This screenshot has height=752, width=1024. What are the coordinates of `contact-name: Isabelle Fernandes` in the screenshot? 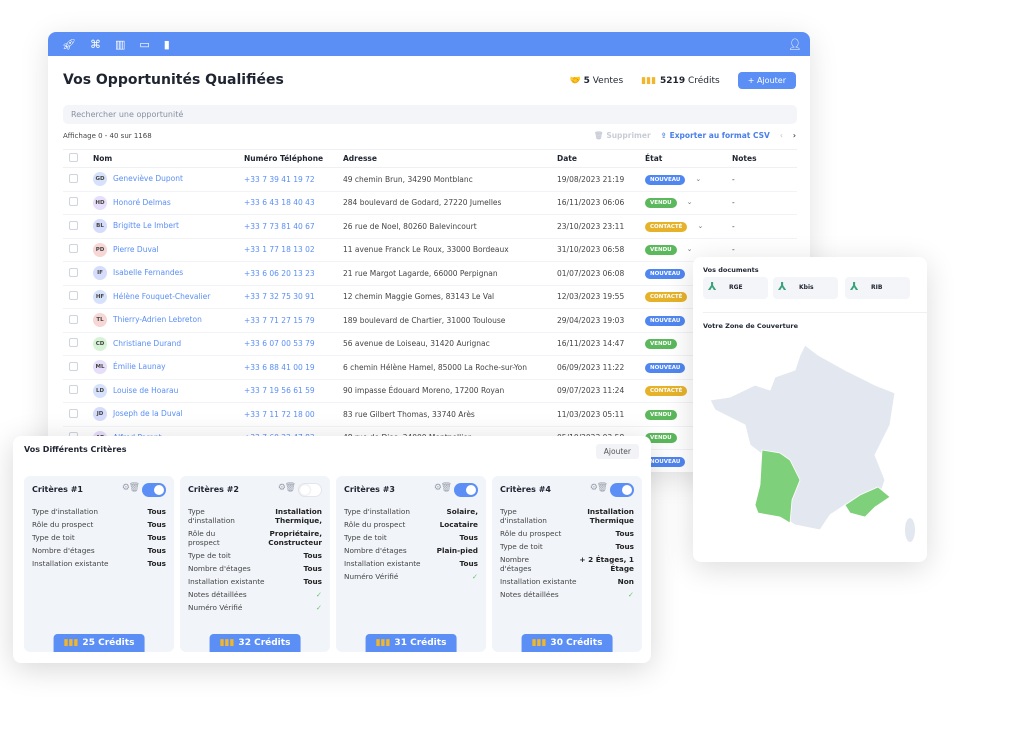 It's located at (148, 272).